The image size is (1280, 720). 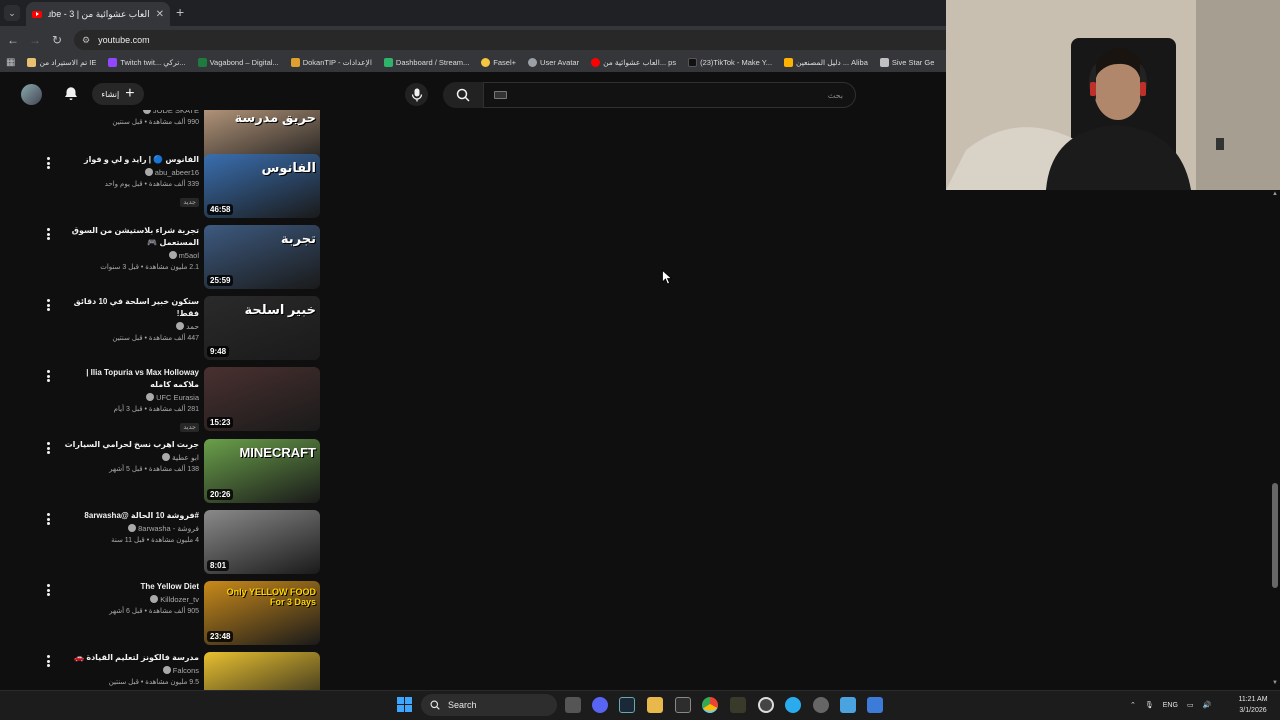 What do you see at coordinates (275, 117) in the screenshot?
I see `thumbnail-caption: حريق مدرسة` at bounding box center [275, 117].